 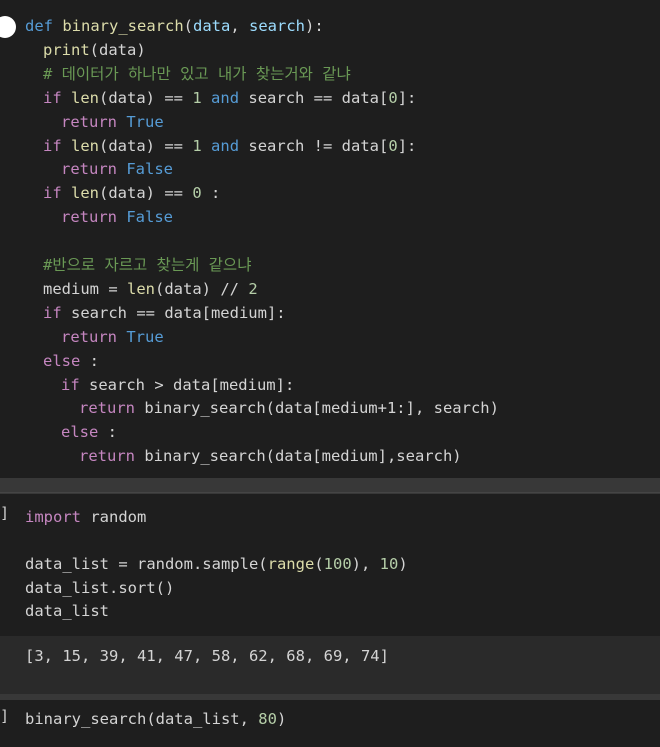 What do you see at coordinates (39, 26) in the screenshot?
I see `code-token: def` at bounding box center [39, 26].